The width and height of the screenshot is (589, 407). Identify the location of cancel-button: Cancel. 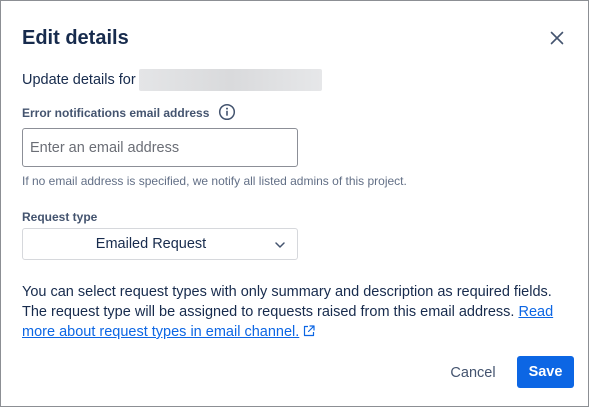
(473, 373).